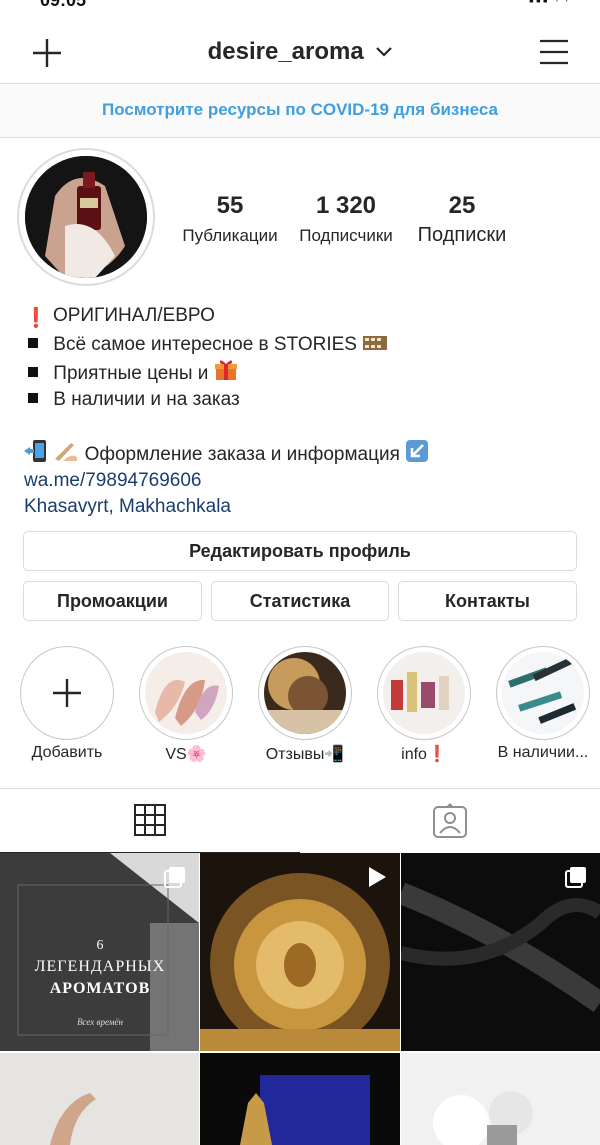  I want to click on avatar-image, so click(86, 217).